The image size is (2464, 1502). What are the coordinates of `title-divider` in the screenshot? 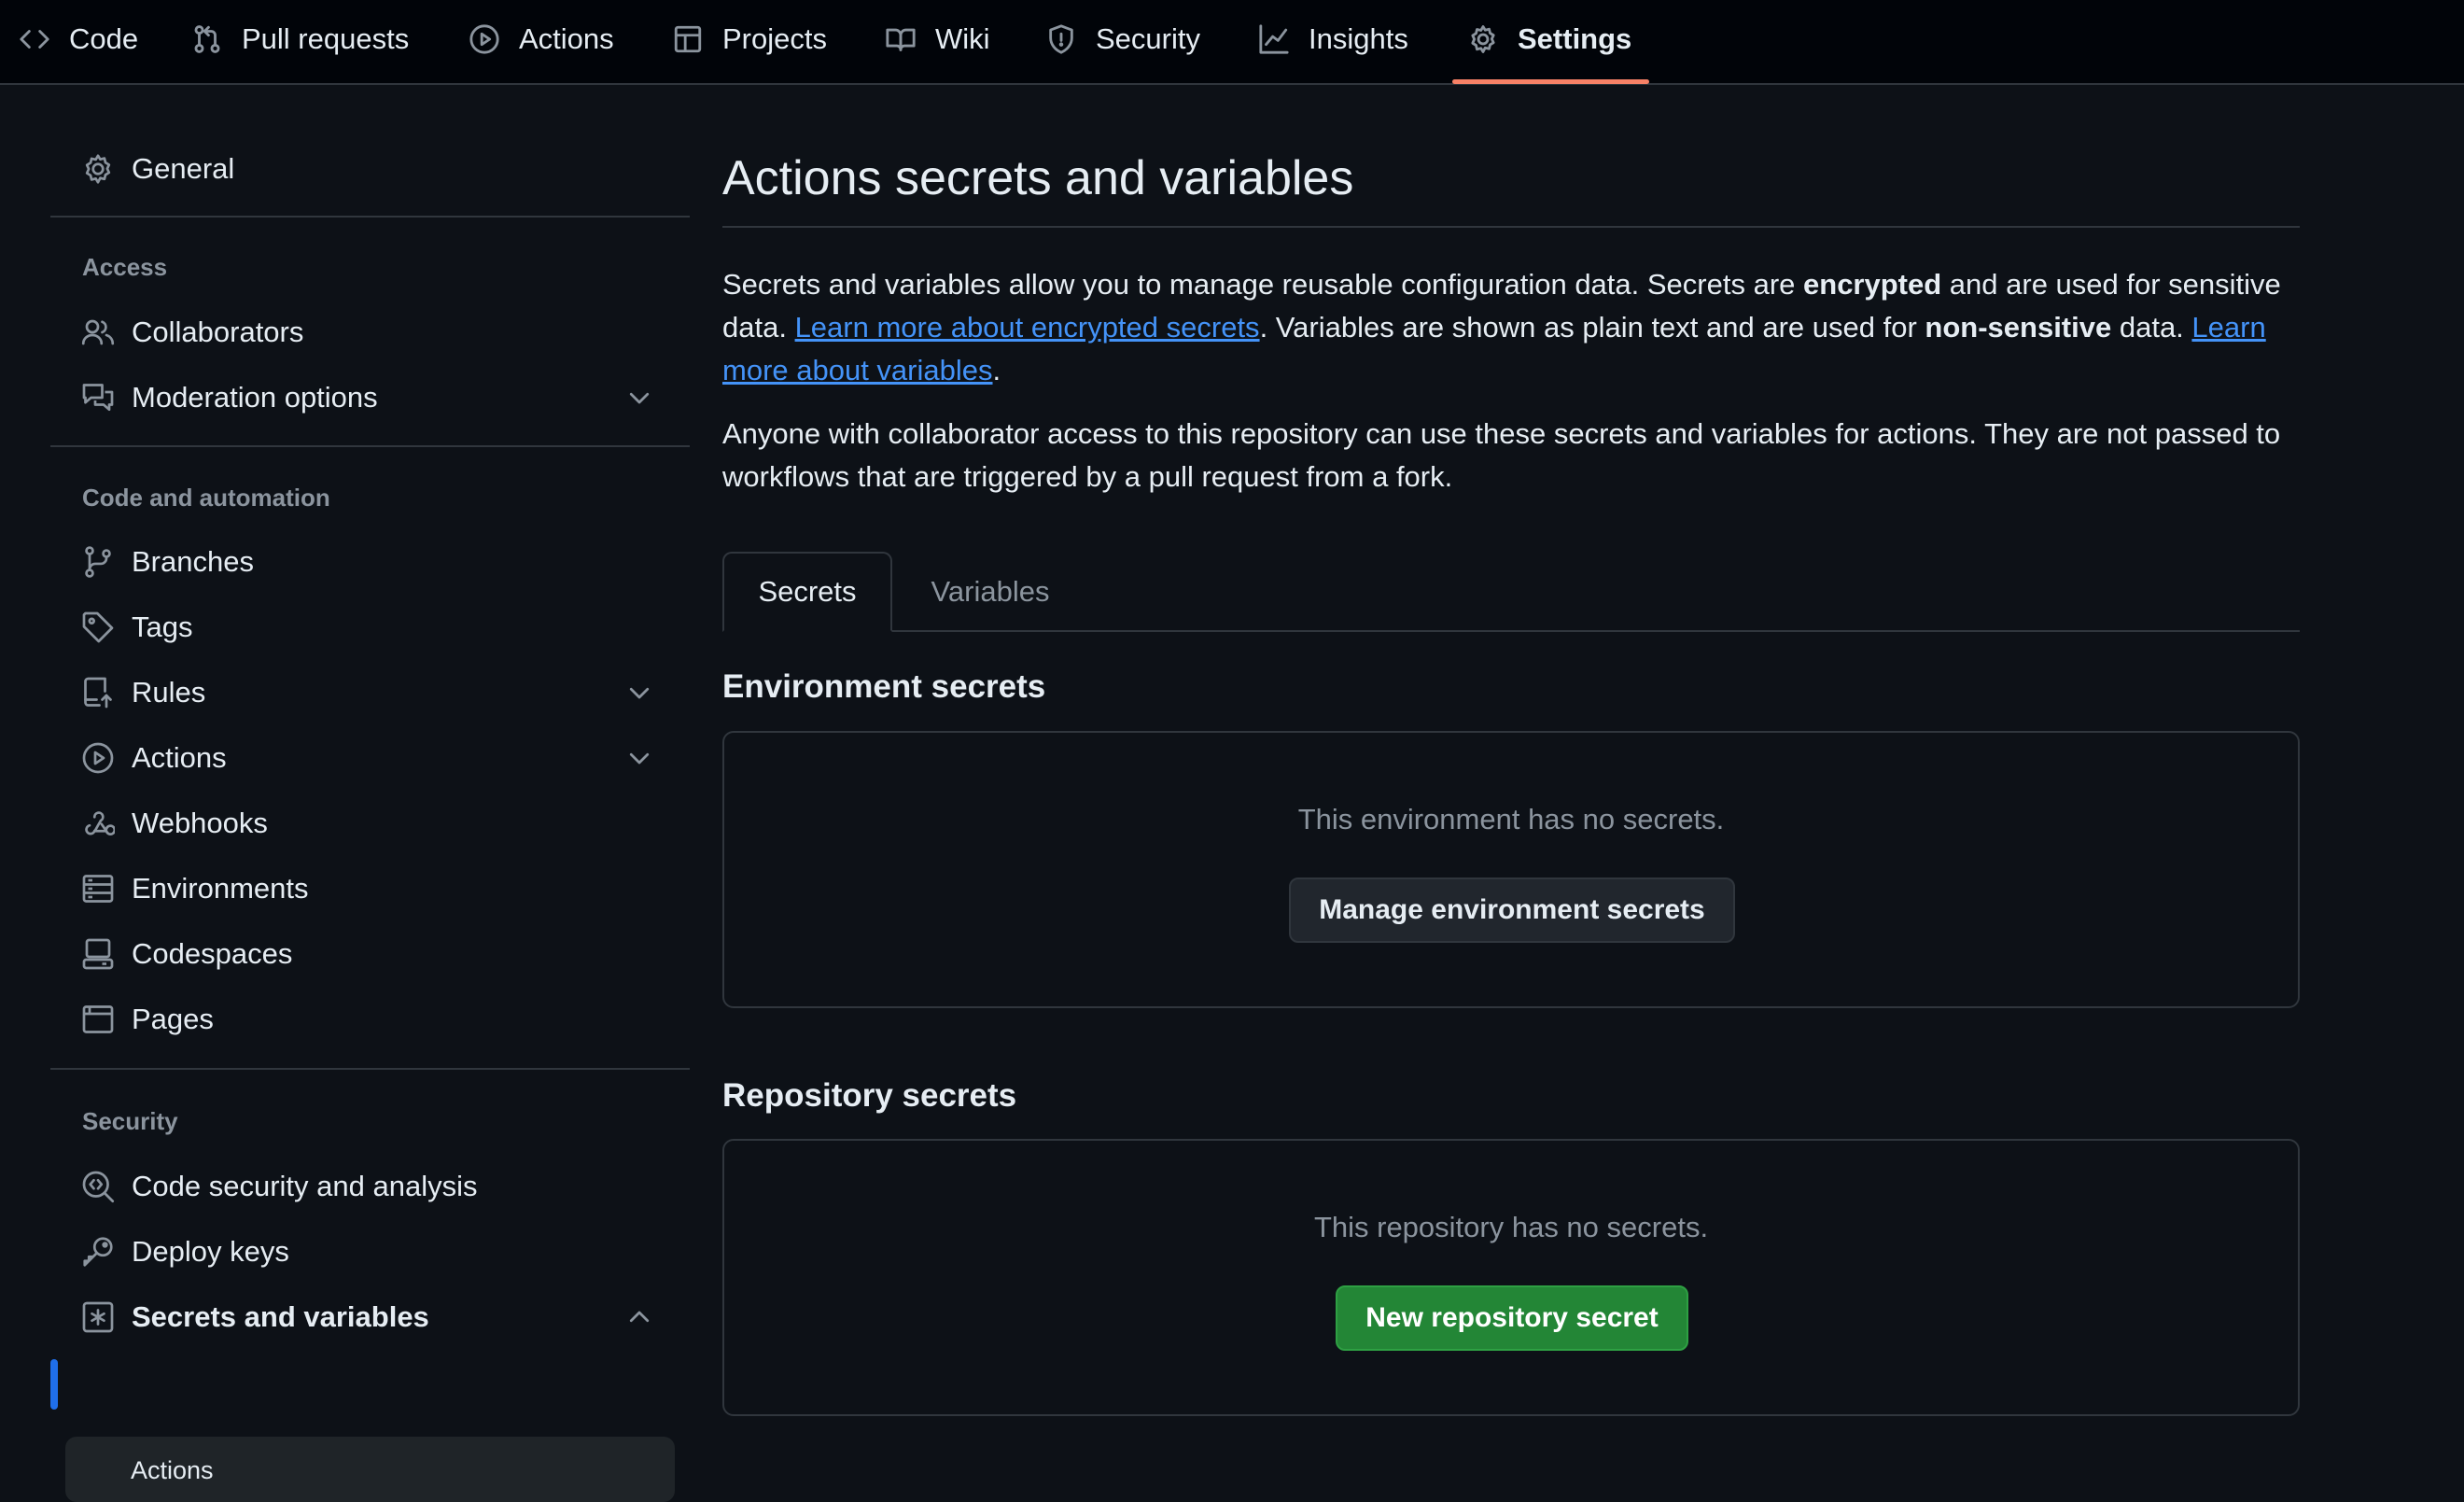 It's located at (1511, 227).